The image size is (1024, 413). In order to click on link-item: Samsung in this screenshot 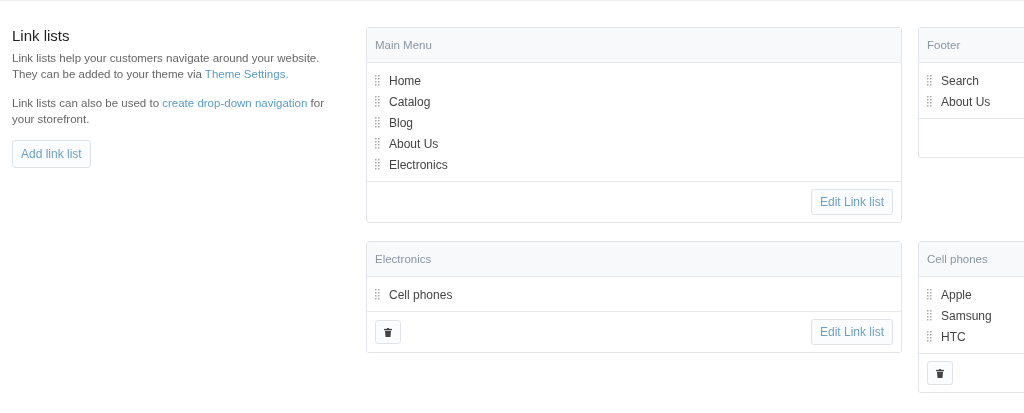, I will do `click(966, 315)`.